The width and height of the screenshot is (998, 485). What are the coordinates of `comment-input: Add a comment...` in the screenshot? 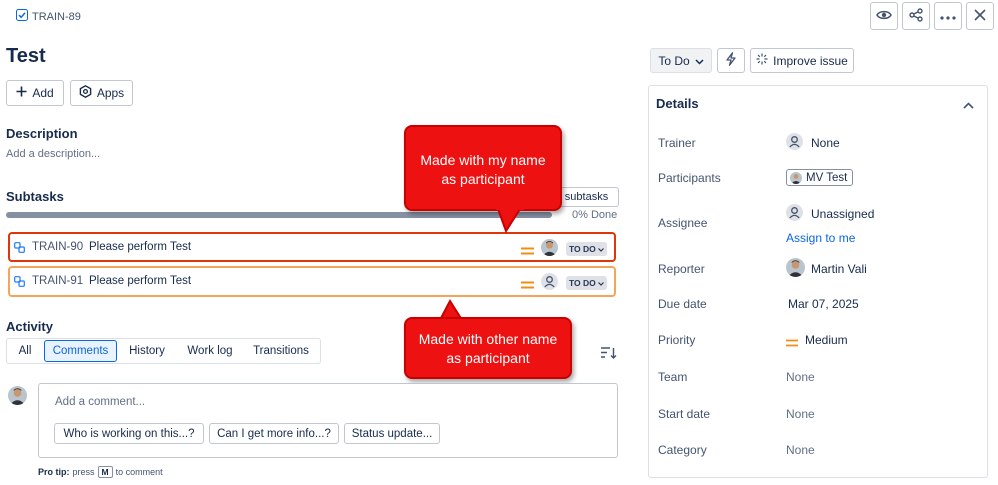 It's located at (100, 402).